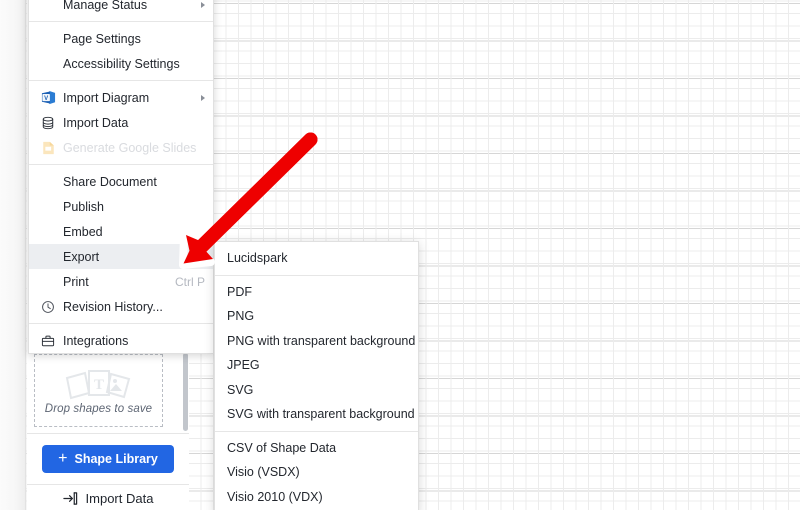  I want to click on drop-shapes-label: Drop shapes to save, so click(98, 408).